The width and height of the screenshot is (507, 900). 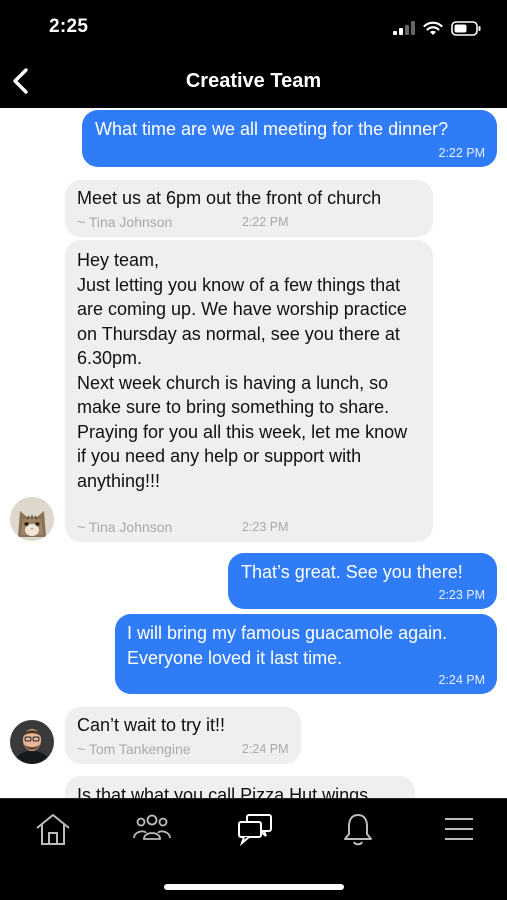 I want to click on status-time: 2:25, so click(x=69, y=26).